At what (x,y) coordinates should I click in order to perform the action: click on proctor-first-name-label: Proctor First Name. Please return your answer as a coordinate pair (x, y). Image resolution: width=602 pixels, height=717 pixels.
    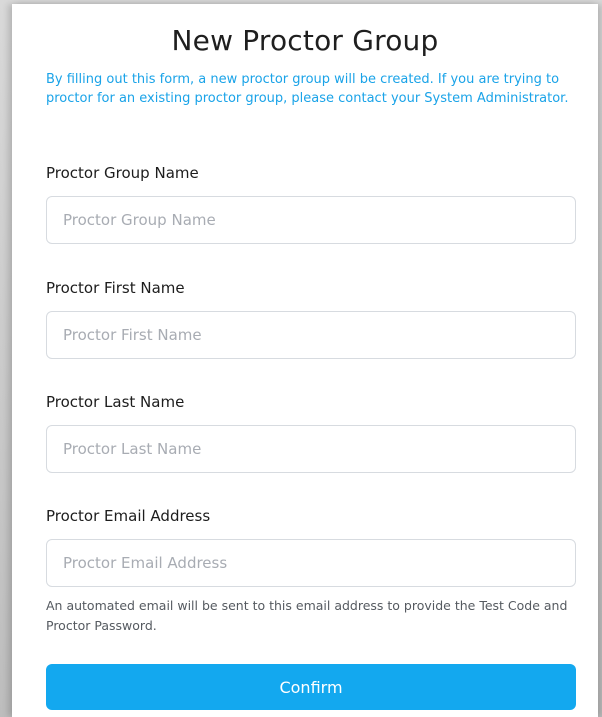
    Looking at the image, I should click on (115, 288).